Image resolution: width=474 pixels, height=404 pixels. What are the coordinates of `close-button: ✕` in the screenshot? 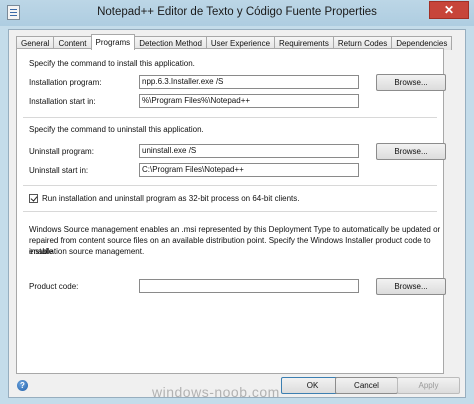 It's located at (449, 10).